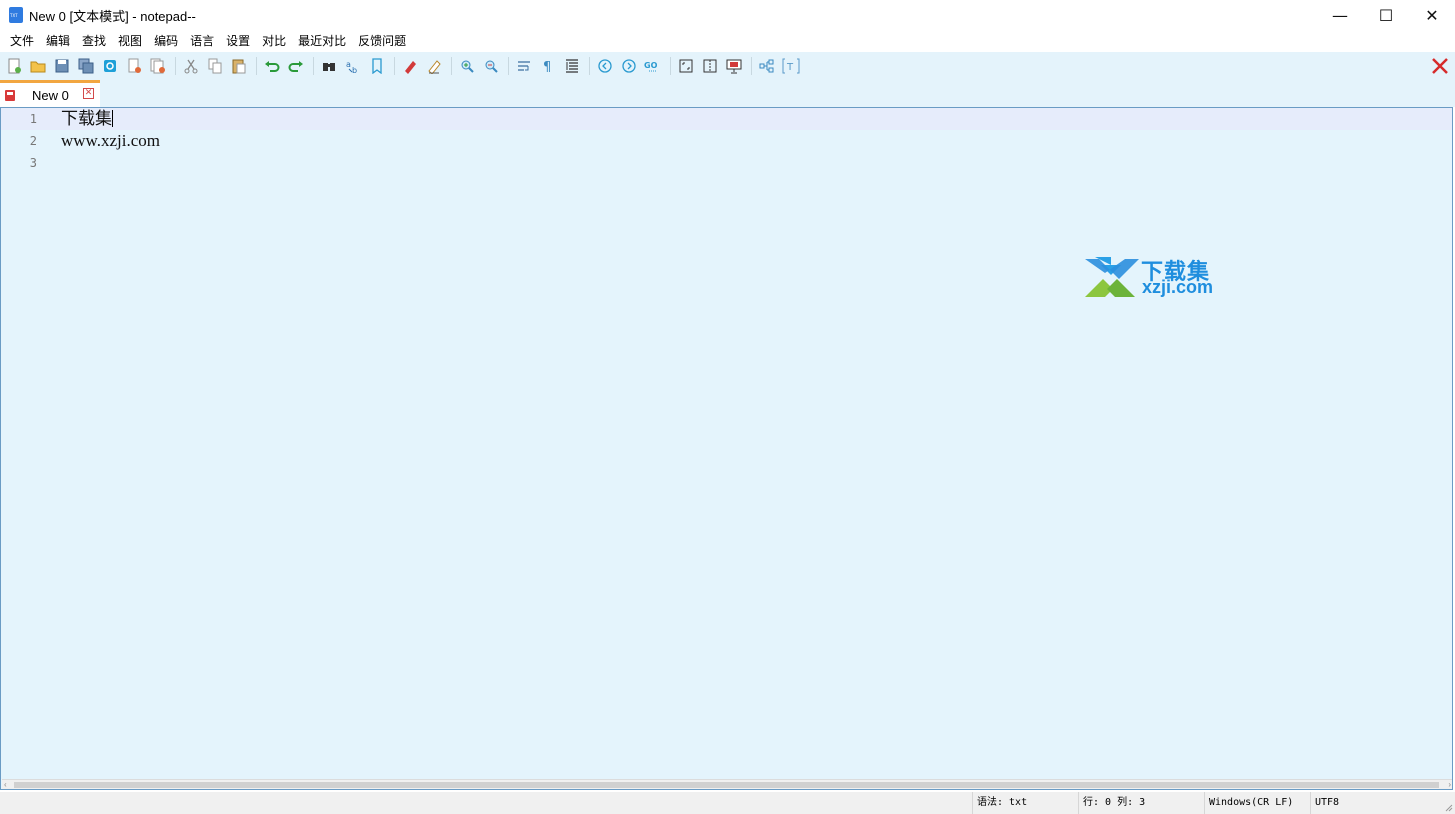 This screenshot has width=1455, height=814. I want to click on title-bar: New 0 [文本模式] - notepad-- — ☐ ✕, so click(727, 15).